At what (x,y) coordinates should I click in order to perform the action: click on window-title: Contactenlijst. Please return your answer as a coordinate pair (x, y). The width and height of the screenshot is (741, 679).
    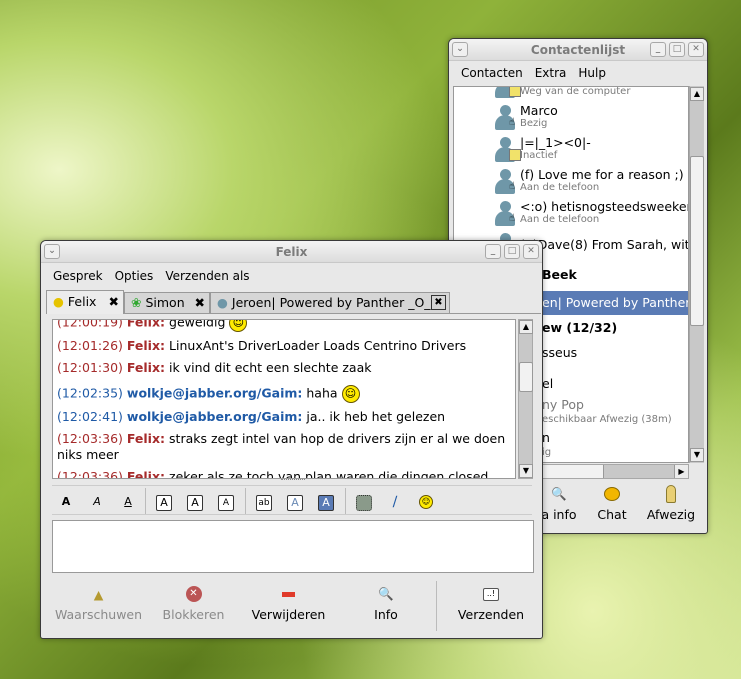
    Looking at the image, I should click on (578, 50).